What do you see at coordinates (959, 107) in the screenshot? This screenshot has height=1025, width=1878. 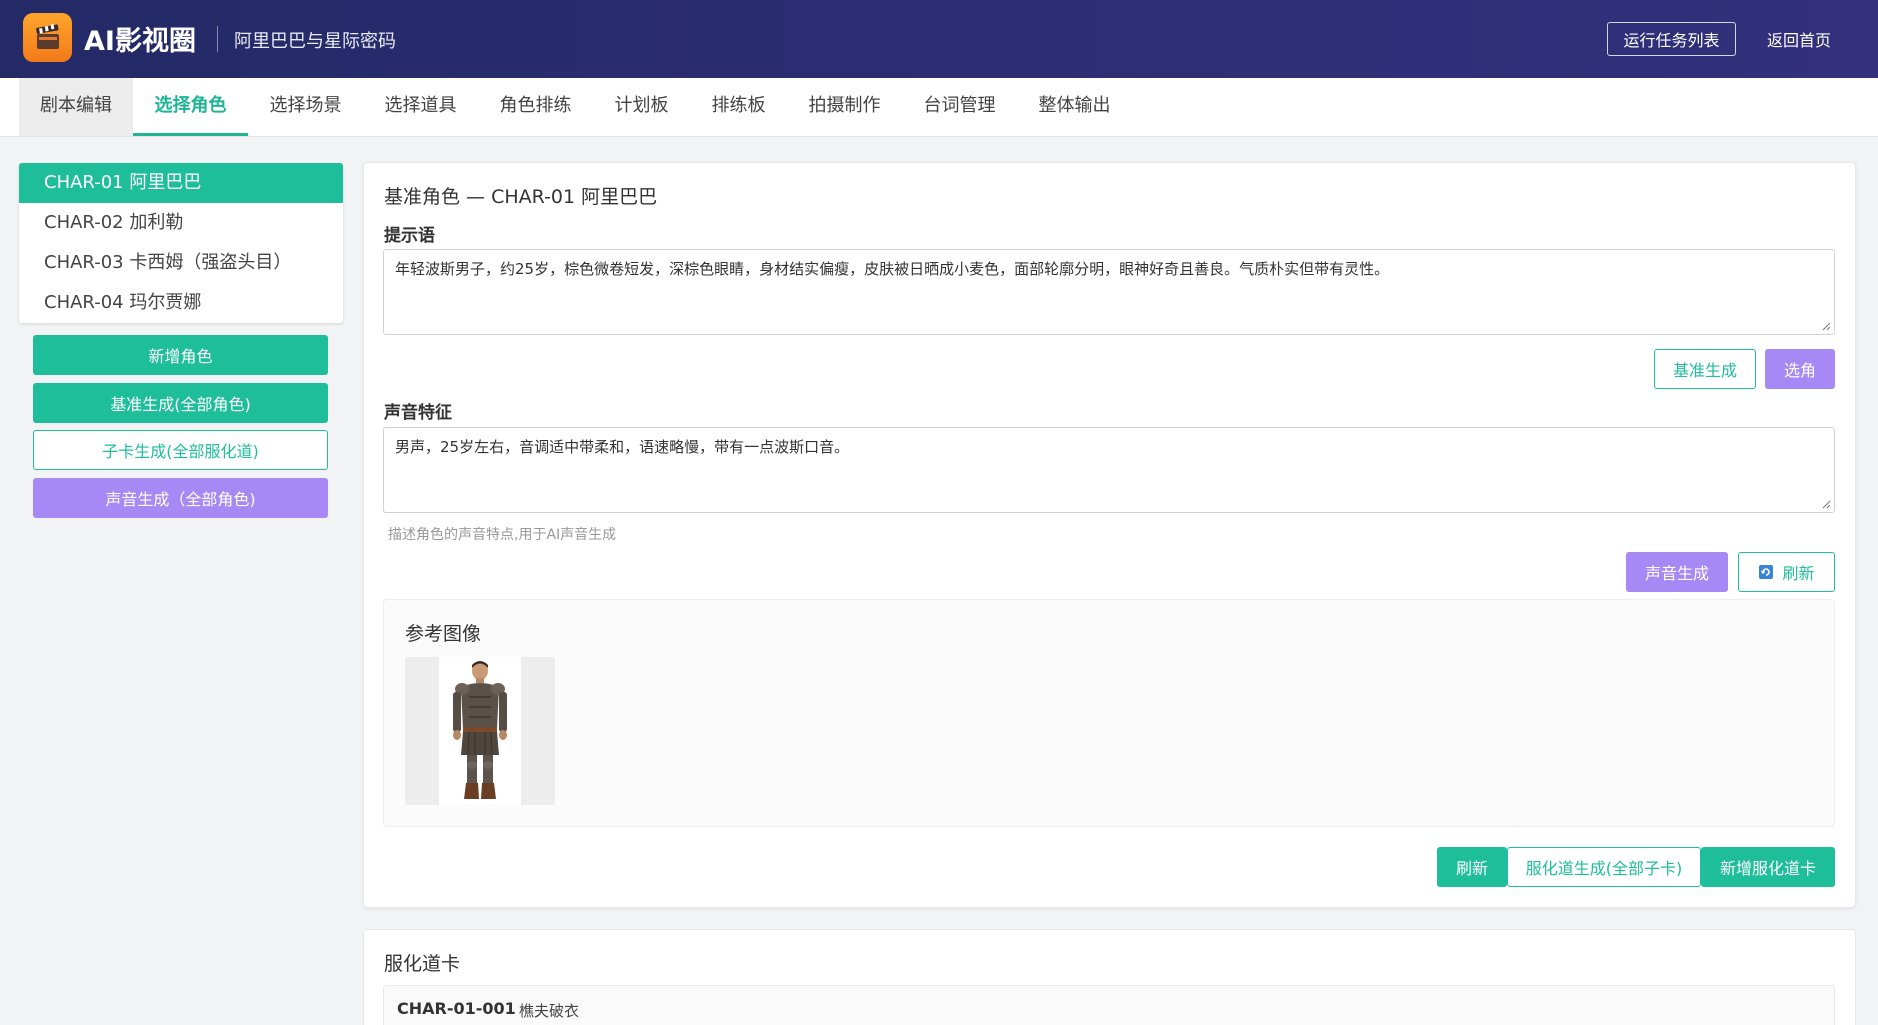 I see `tab-lines-management: 台词管理` at bounding box center [959, 107].